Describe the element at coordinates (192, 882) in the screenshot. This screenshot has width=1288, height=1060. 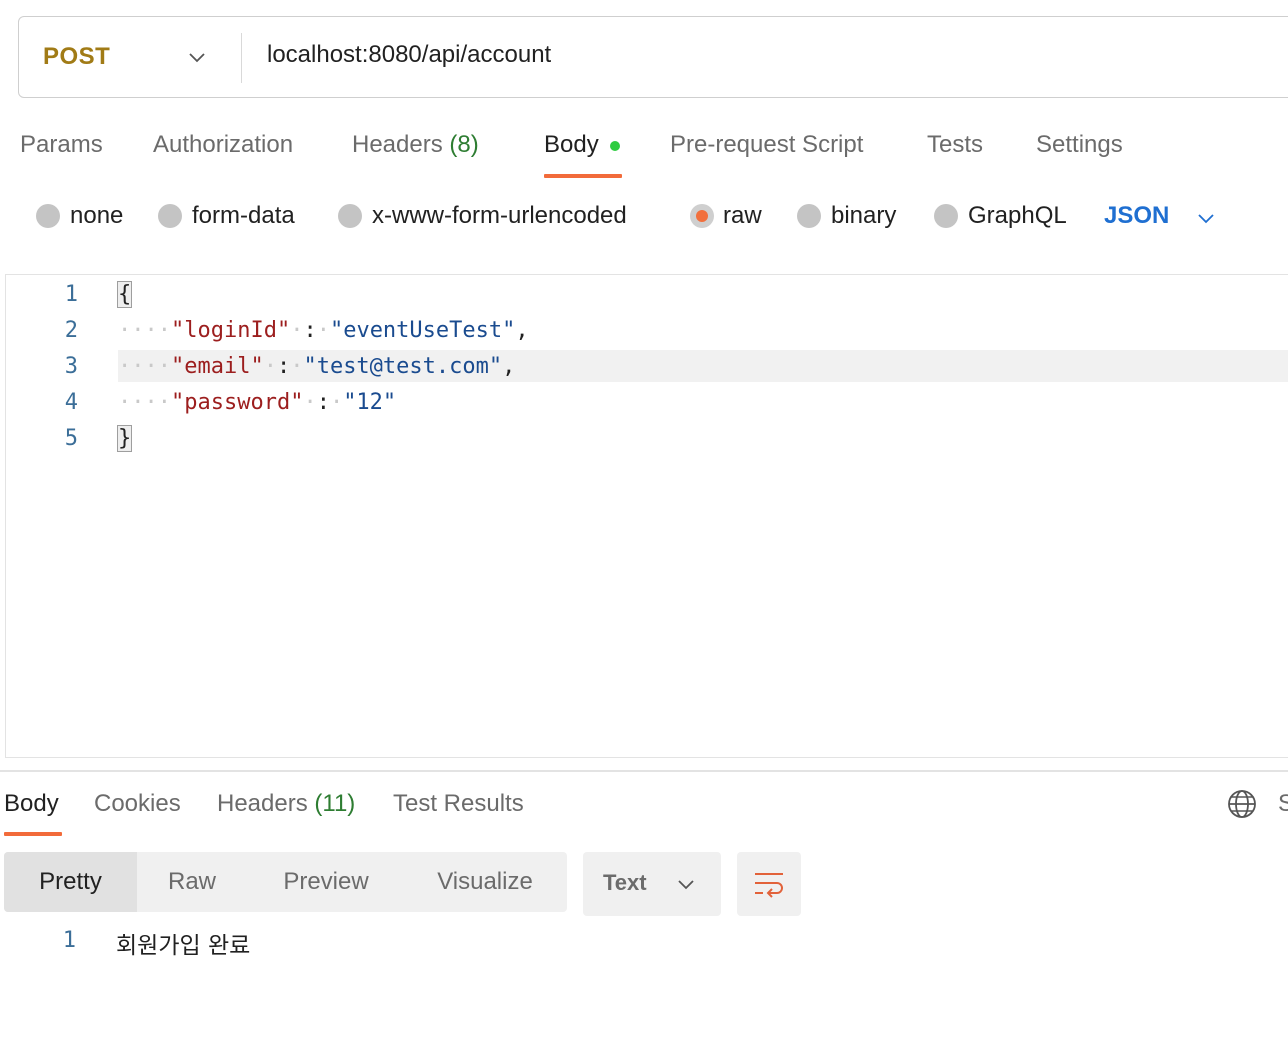
I see `view-raw-button: Raw` at that location.